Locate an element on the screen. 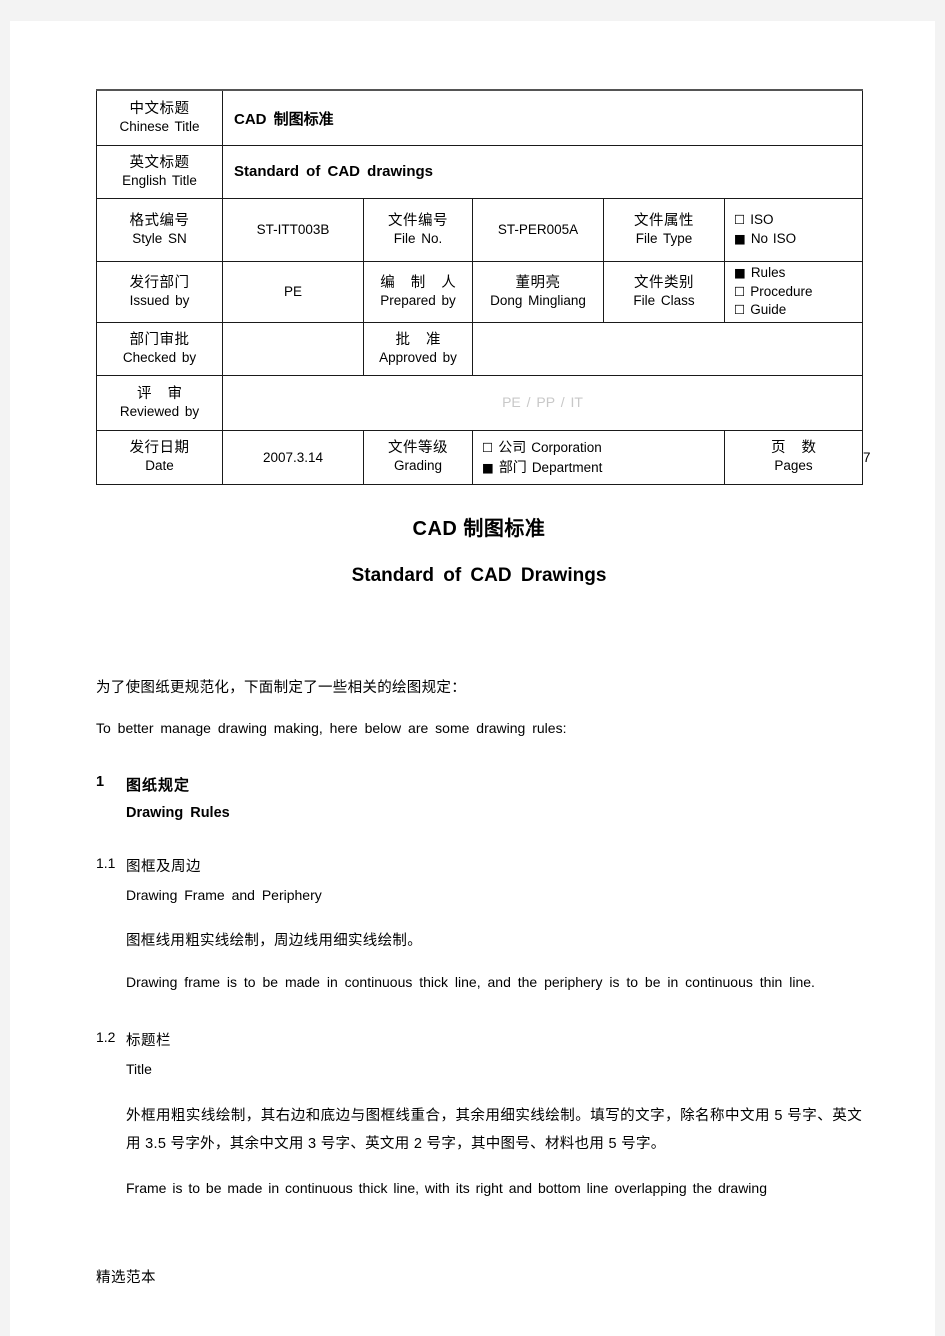  label-cn-prepared-by: 编 制 人 is located at coordinates (421, 282).